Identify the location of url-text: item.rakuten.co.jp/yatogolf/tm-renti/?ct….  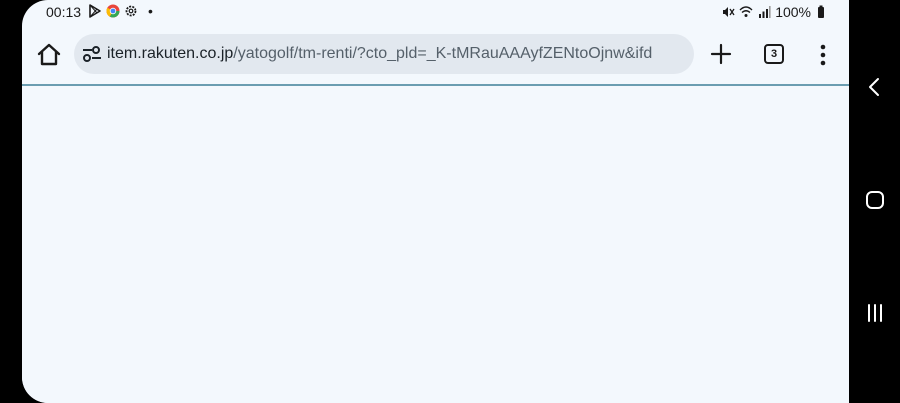
(398, 54).